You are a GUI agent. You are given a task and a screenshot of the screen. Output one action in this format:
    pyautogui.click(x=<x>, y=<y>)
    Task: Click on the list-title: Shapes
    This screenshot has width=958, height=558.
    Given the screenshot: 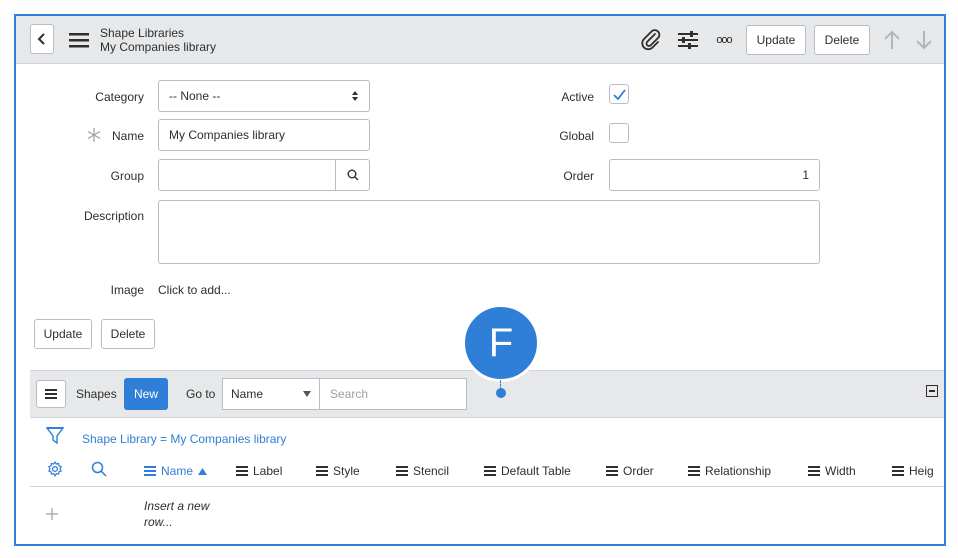 What is the action you would take?
    pyautogui.click(x=96, y=394)
    